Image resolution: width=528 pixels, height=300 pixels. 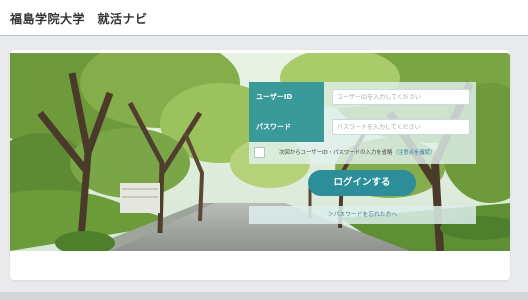 What do you see at coordinates (79, 19) in the screenshot?
I see `site-title: 福島学院大学 就活ナビ` at bounding box center [79, 19].